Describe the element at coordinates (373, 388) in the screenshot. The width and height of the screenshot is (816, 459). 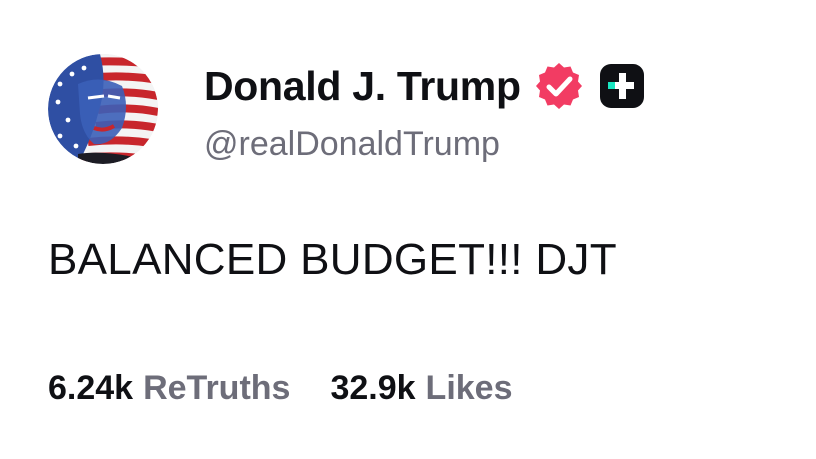
I see `likes-count: 32.9k` at that location.